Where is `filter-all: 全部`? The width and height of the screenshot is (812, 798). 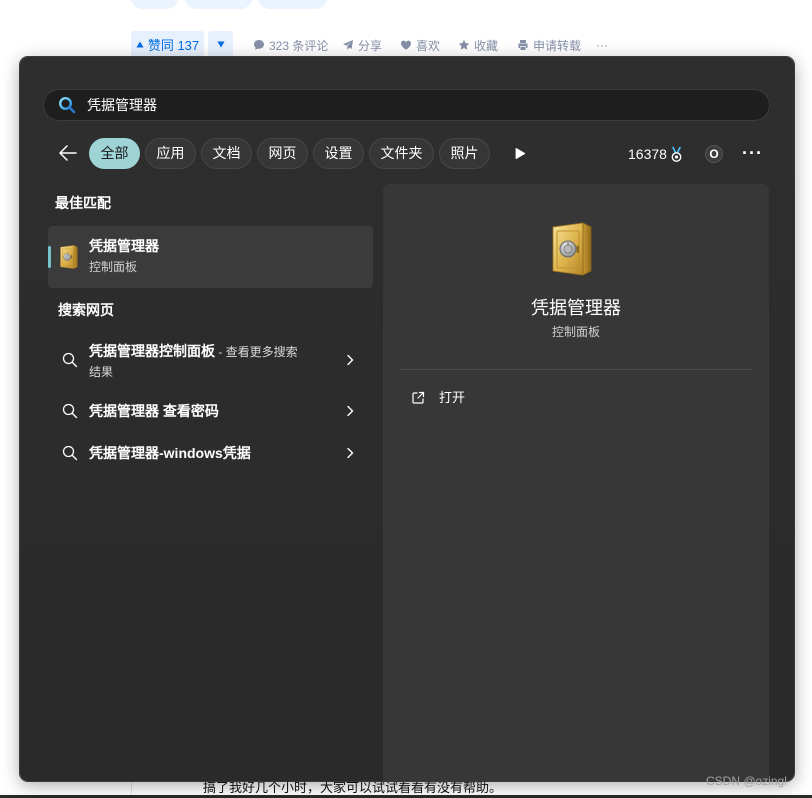
filter-all: 全部 is located at coordinates (114, 153).